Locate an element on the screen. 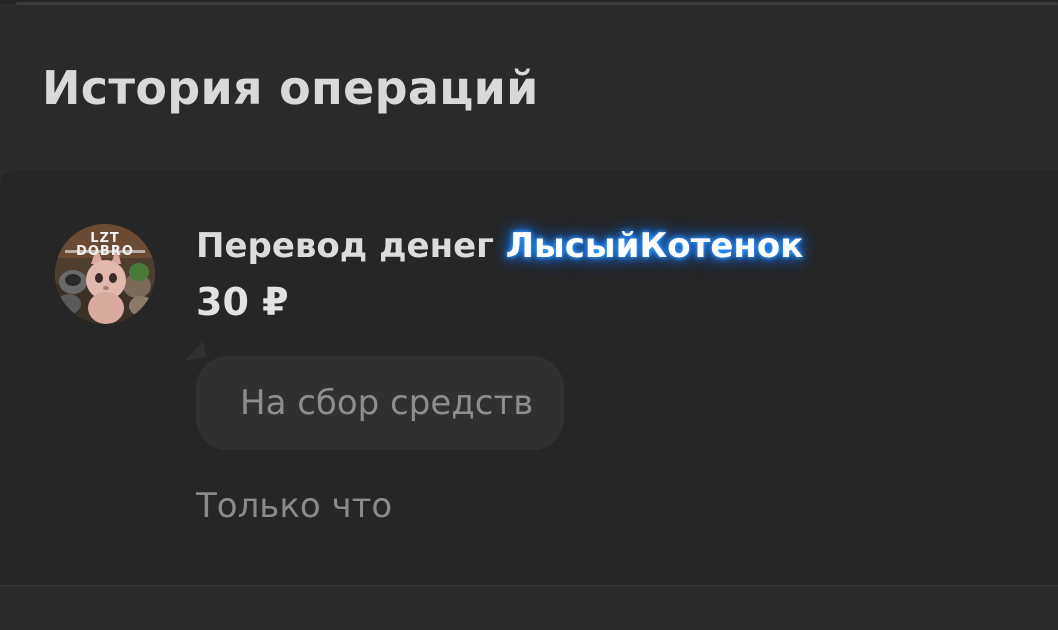  transaction-type-label: Перевод денег is located at coordinates (351, 246).